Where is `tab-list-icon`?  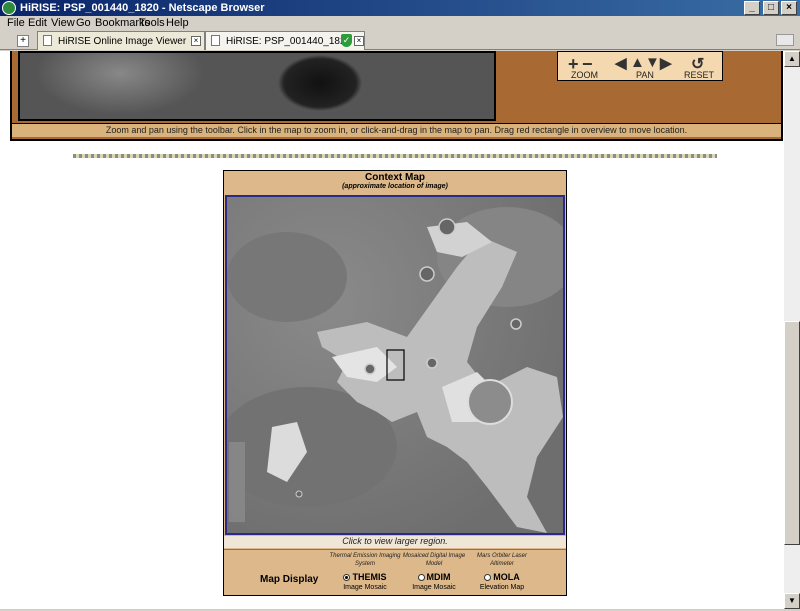
tab-list-icon is located at coordinates (785, 40).